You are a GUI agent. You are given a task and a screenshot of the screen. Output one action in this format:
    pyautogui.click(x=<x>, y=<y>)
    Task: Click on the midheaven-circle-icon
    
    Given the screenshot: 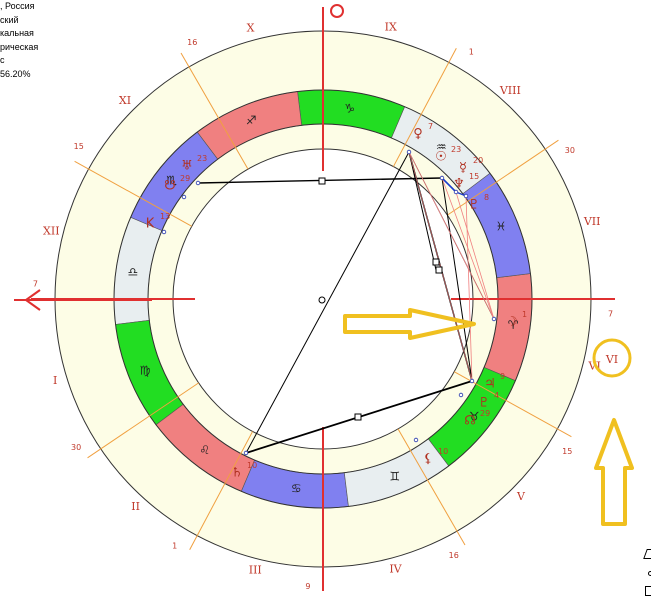 What is the action you would take?
    pyautogui.click(x=337, y=11)
    